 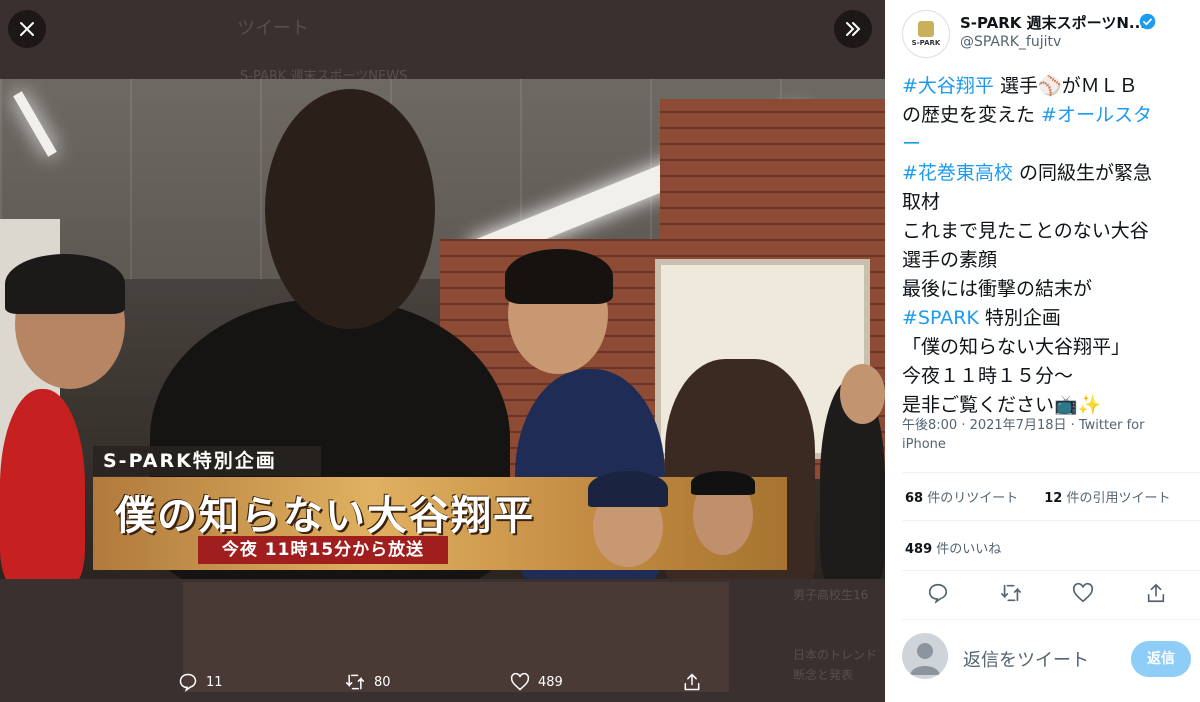 I want to click on tweet-line: #SPARK 特別企画, so click(x=1047, y=318).